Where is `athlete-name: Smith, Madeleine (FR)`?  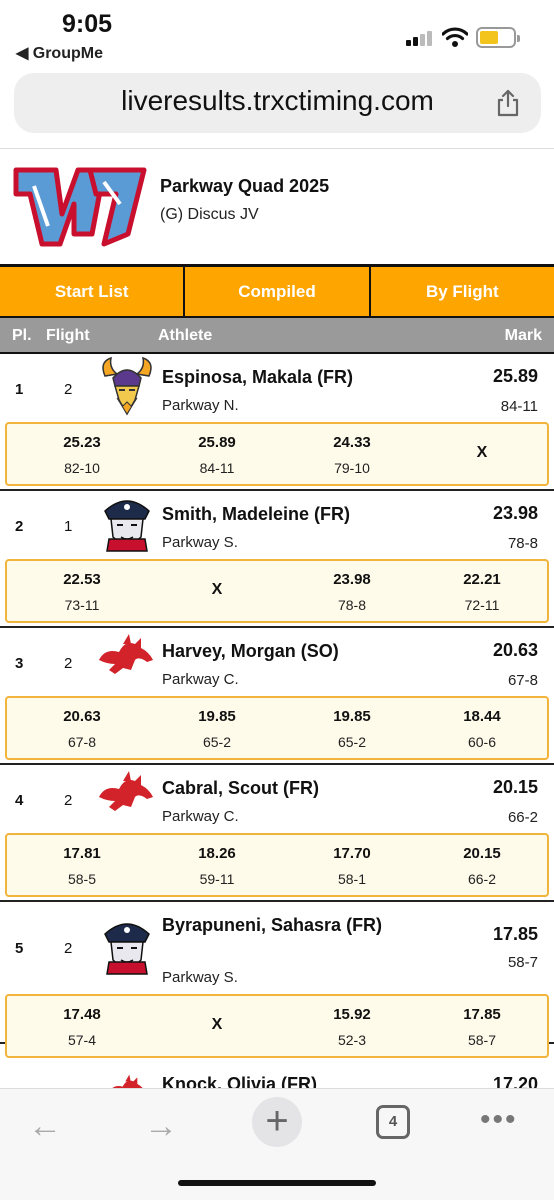 athlete-name: Smith, Madeleine (FR) is located at coordinates (277, 514).